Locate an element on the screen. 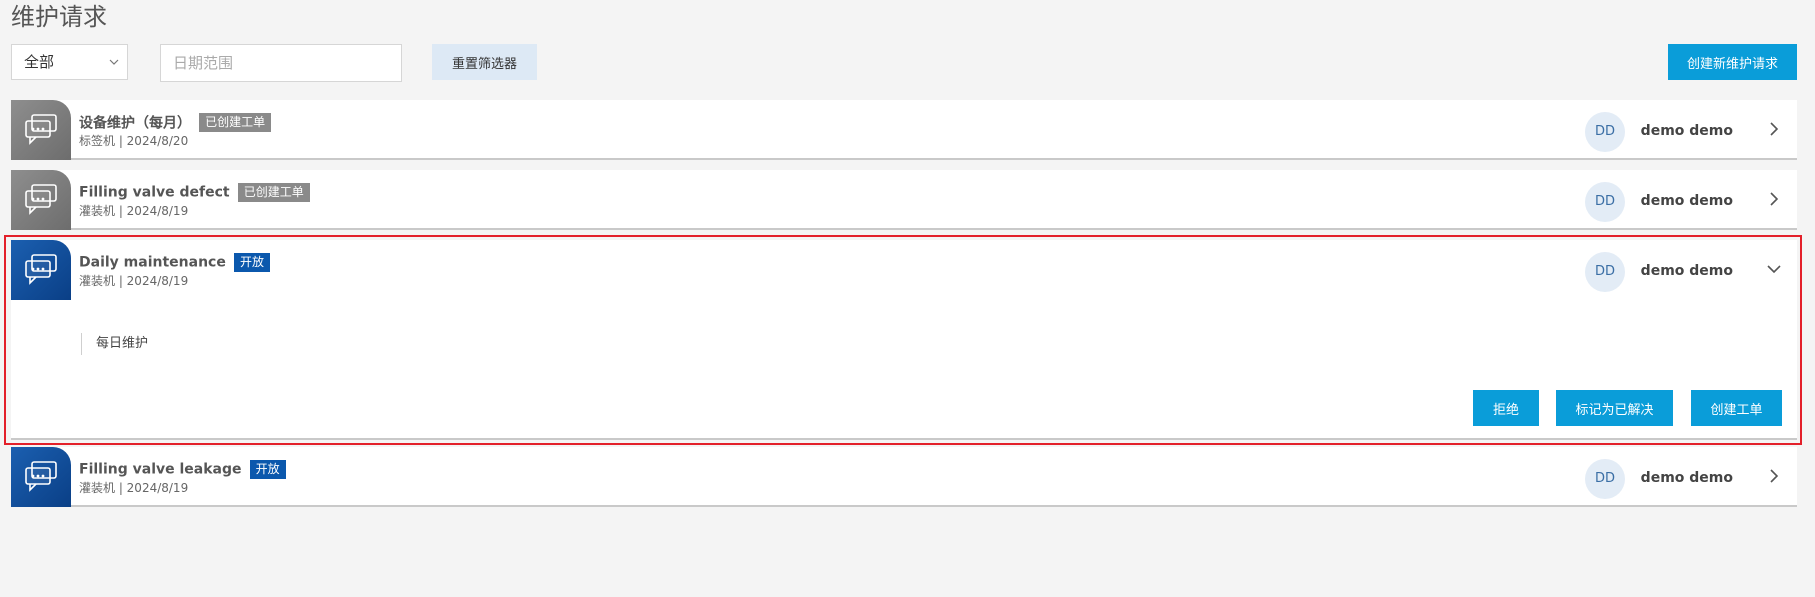 The height and width of the screenshot is (597, 1815). reject-button: 拒绝 is located at coordinates (1506, 408).